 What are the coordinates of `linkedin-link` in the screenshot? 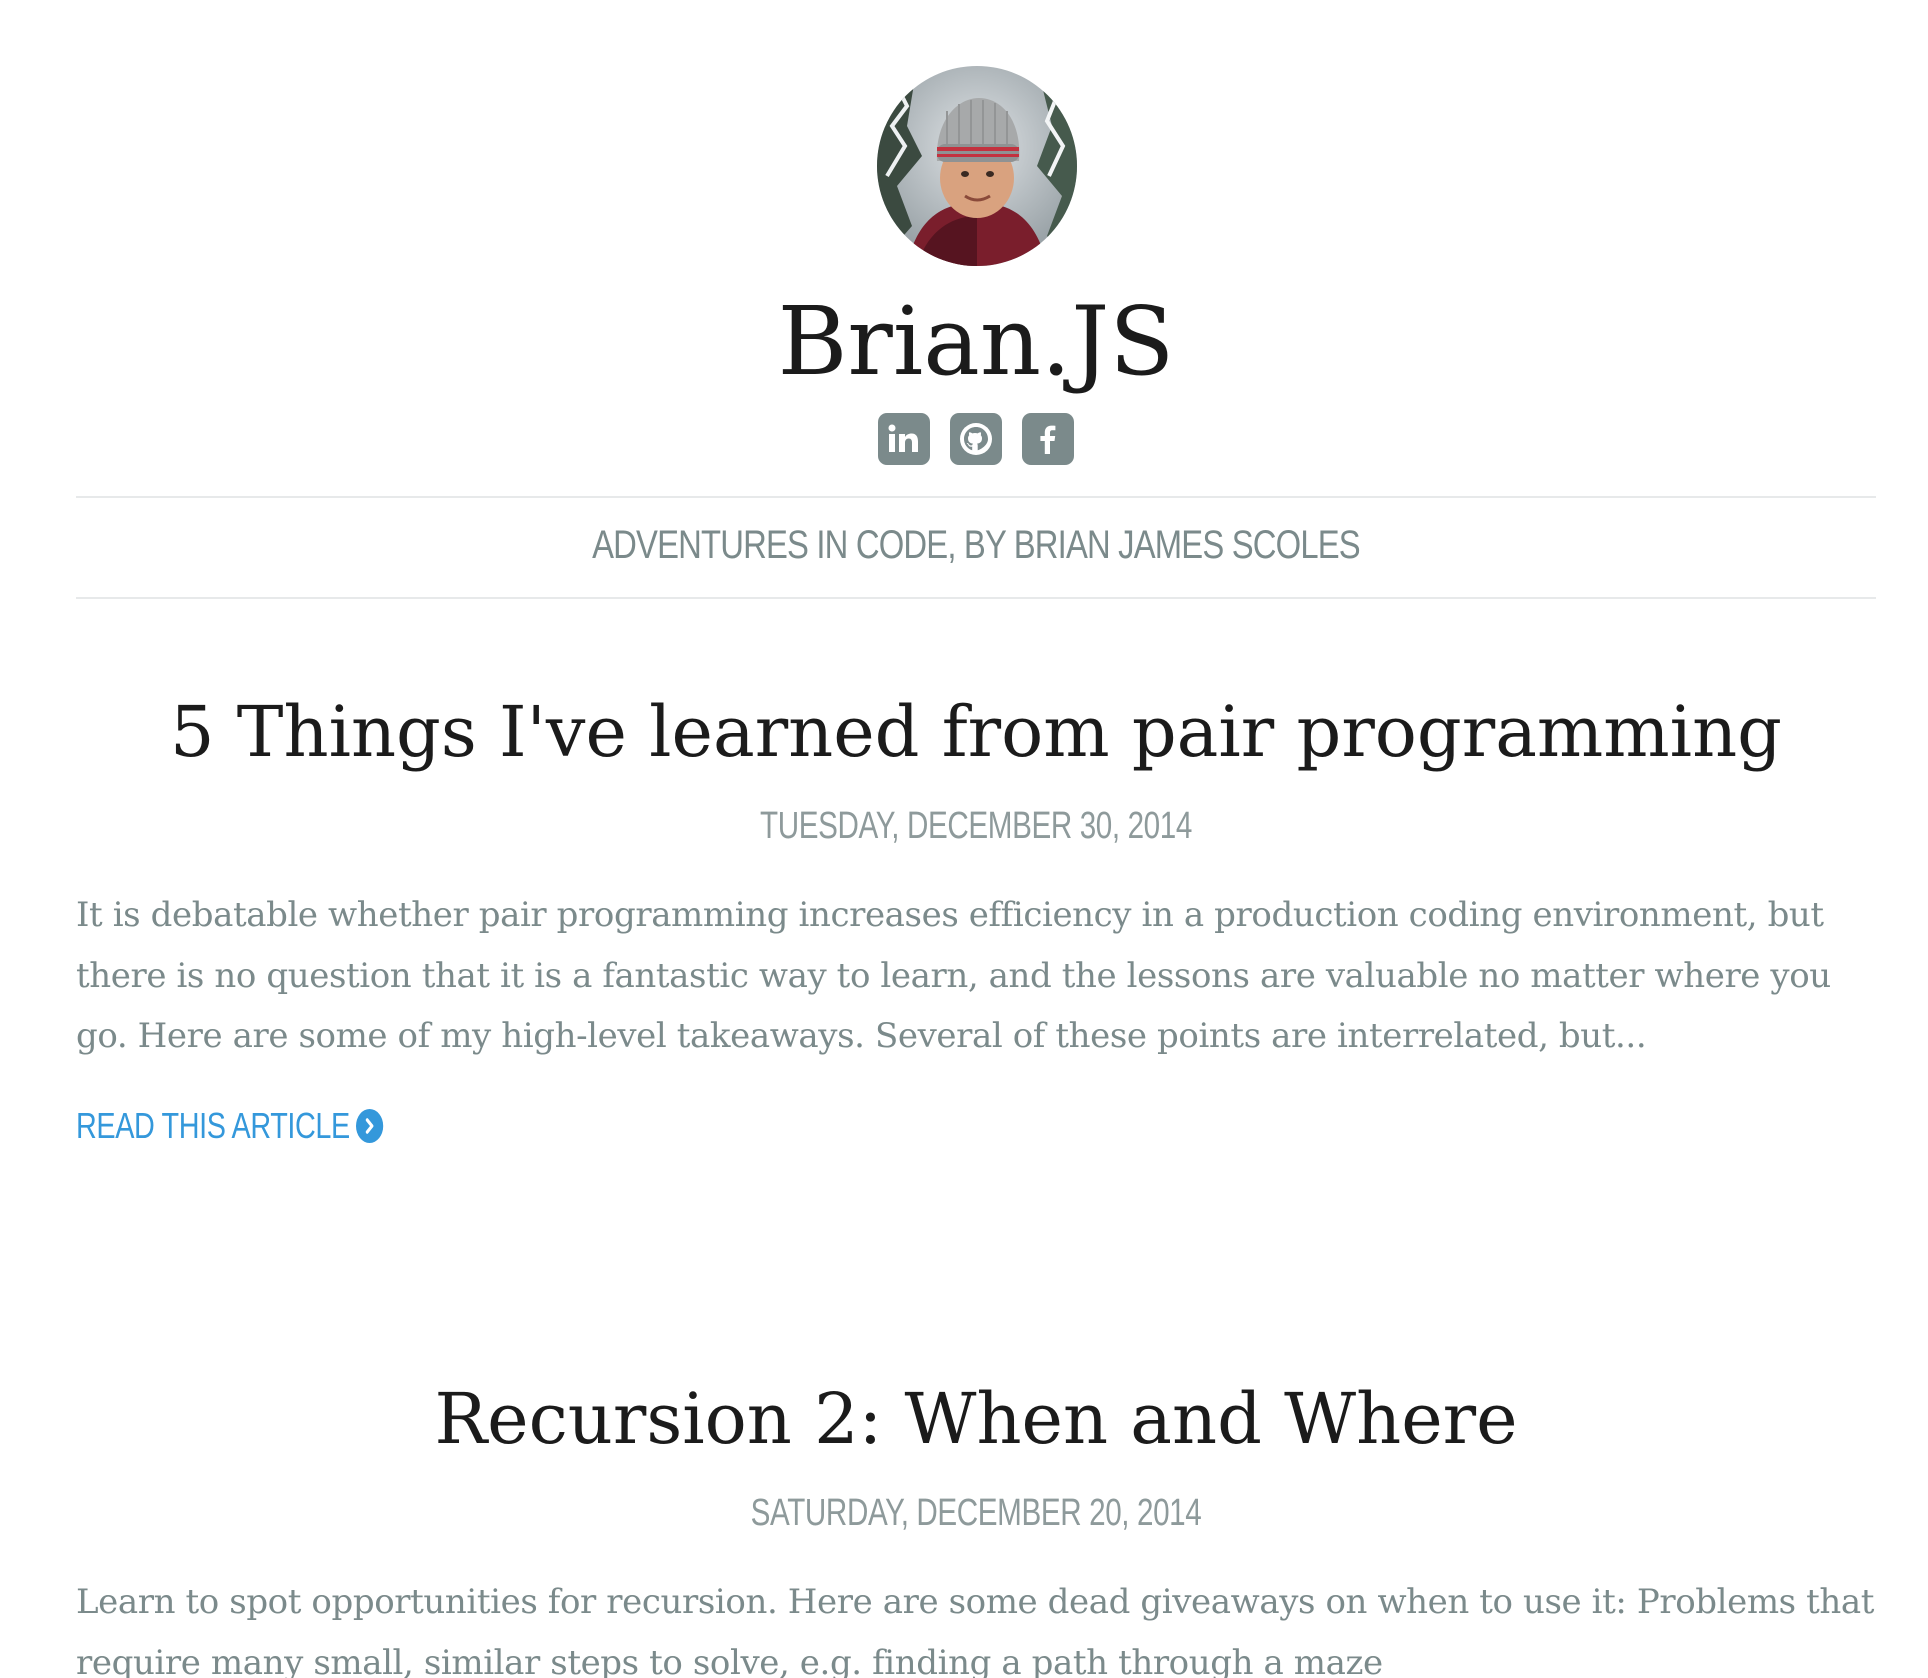 It's located at (904, 439).